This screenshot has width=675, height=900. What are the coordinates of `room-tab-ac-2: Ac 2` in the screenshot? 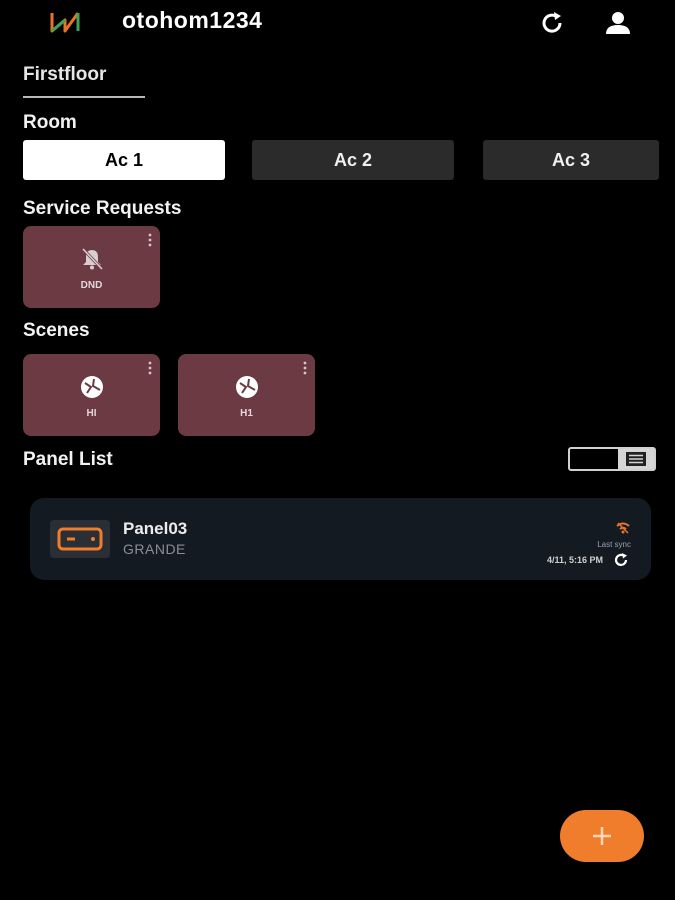 It's located at (353, 160).